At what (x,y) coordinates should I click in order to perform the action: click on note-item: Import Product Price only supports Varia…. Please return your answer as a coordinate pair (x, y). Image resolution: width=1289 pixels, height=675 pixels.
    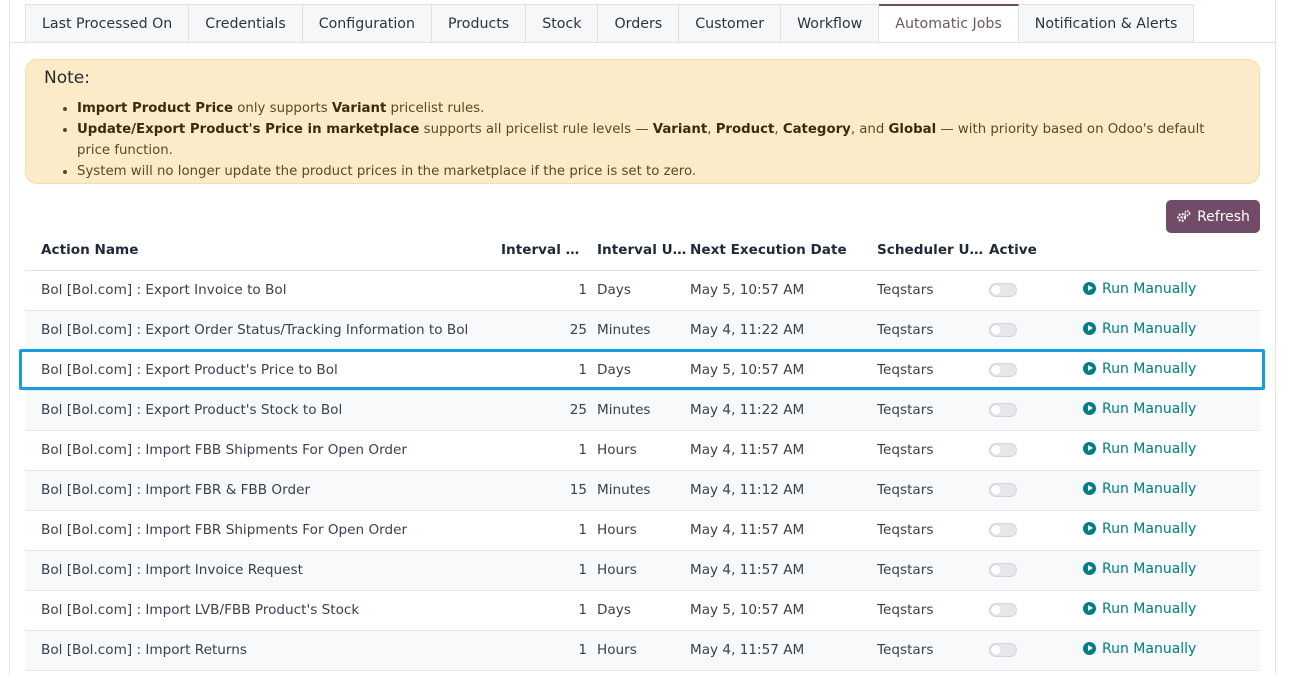
    Looking at the image, I should click on (659, 108).